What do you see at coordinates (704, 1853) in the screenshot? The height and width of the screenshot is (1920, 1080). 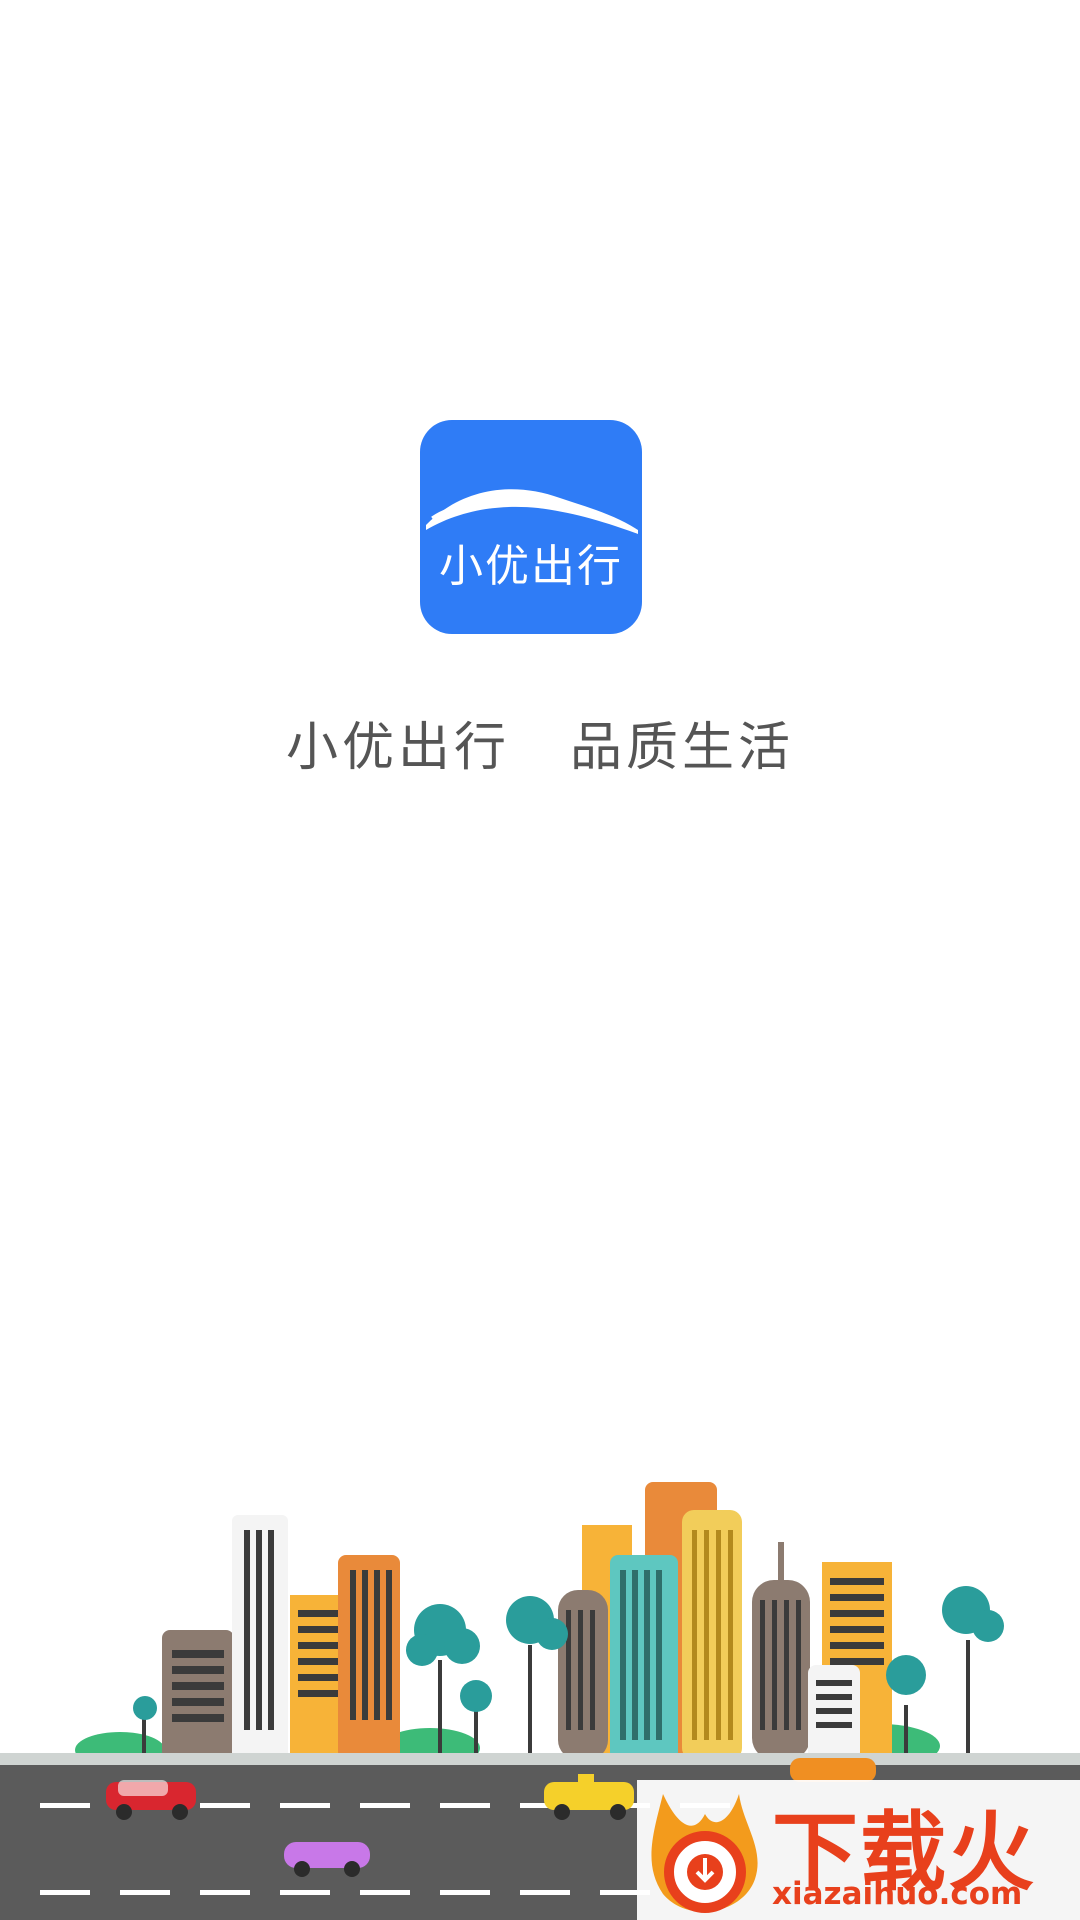 I see `flame-logo-icon` at bounding box center [704, 1853].